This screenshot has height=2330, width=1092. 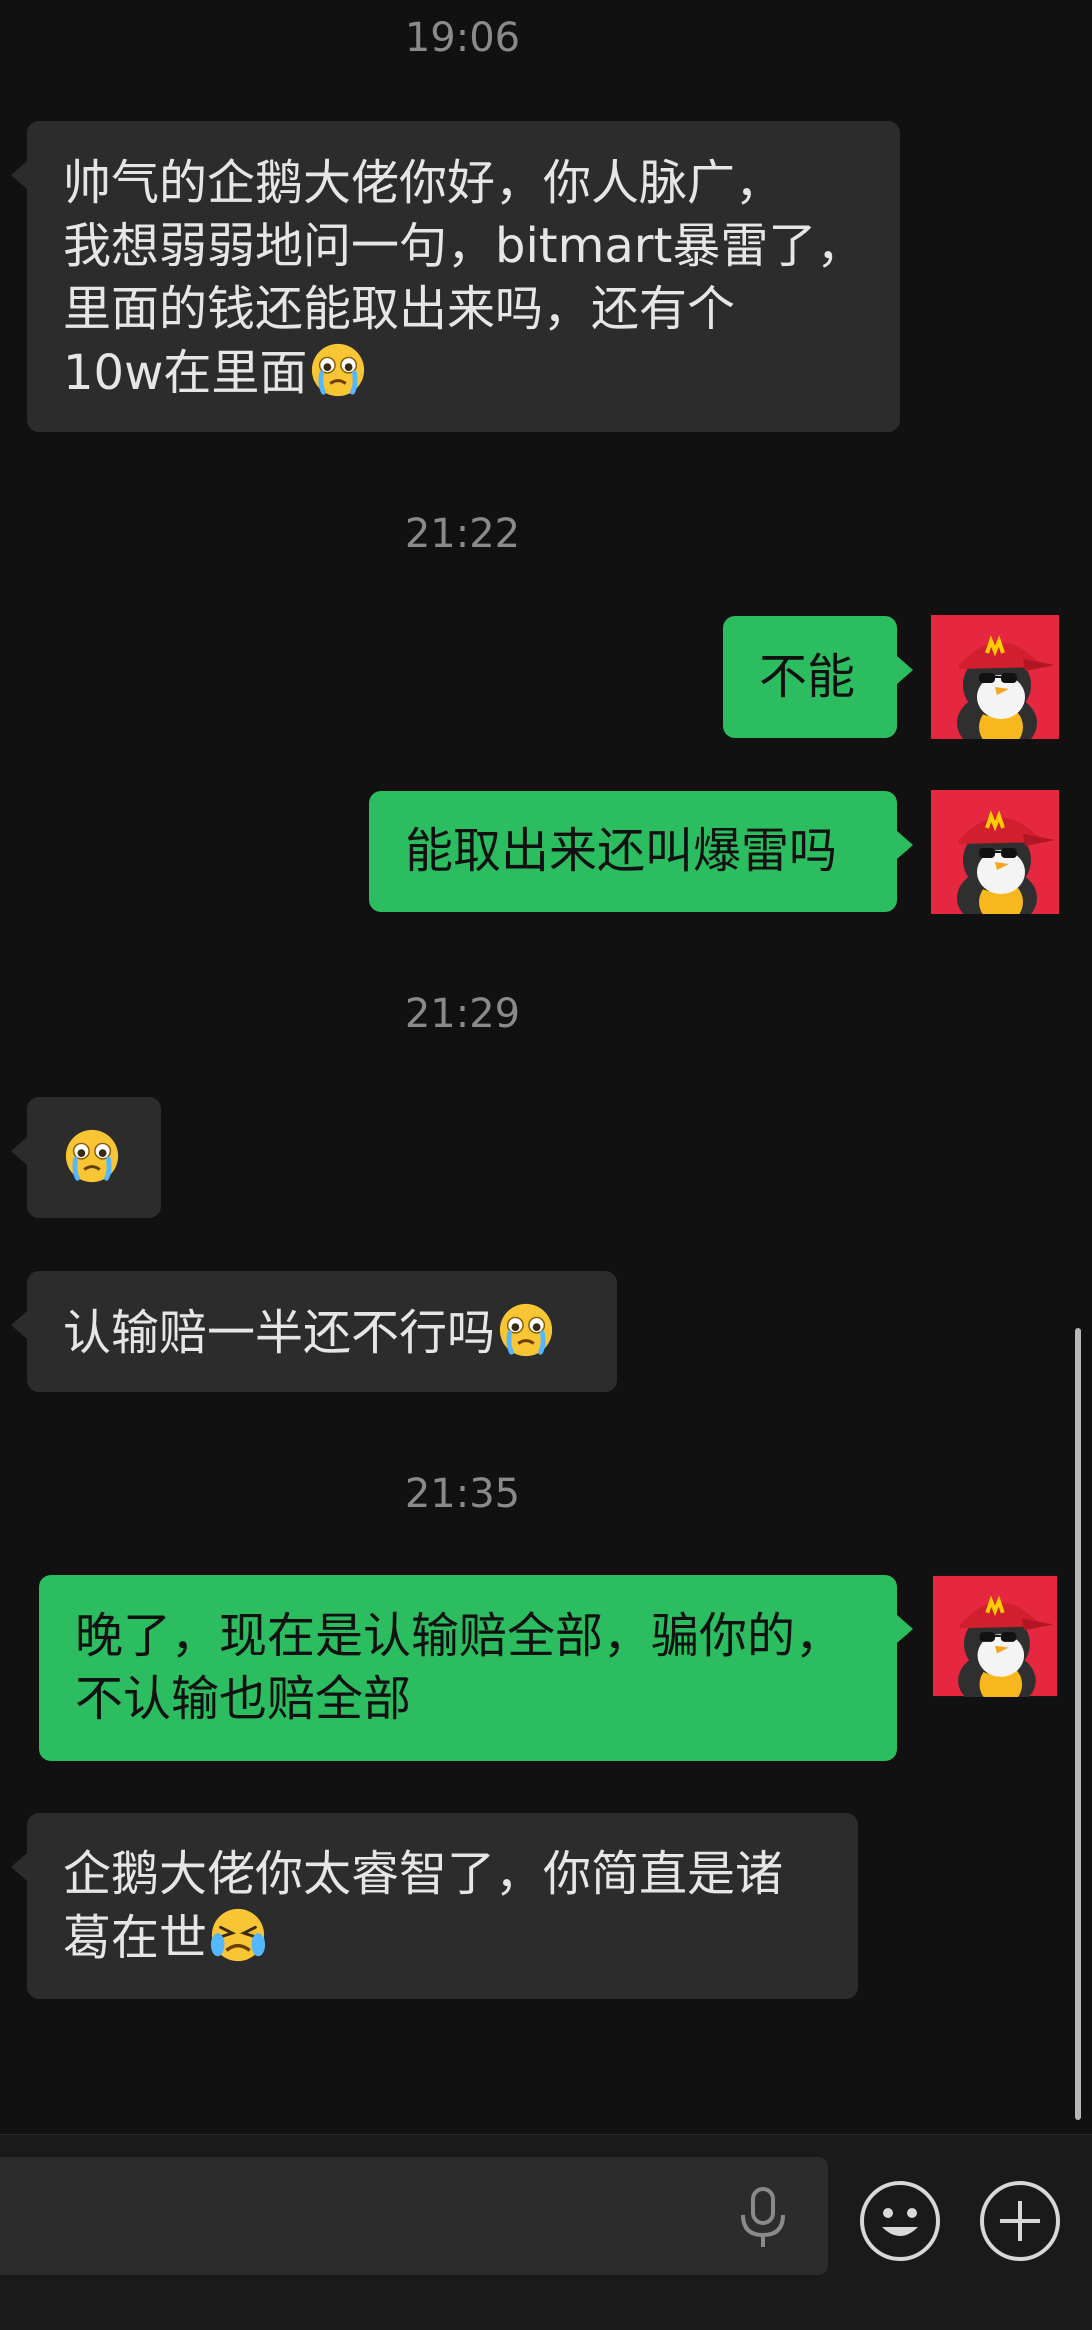 I want to click on message-line: 晚了，现在是认输赔全部，骗你的，, so click(x=459, y=1636).